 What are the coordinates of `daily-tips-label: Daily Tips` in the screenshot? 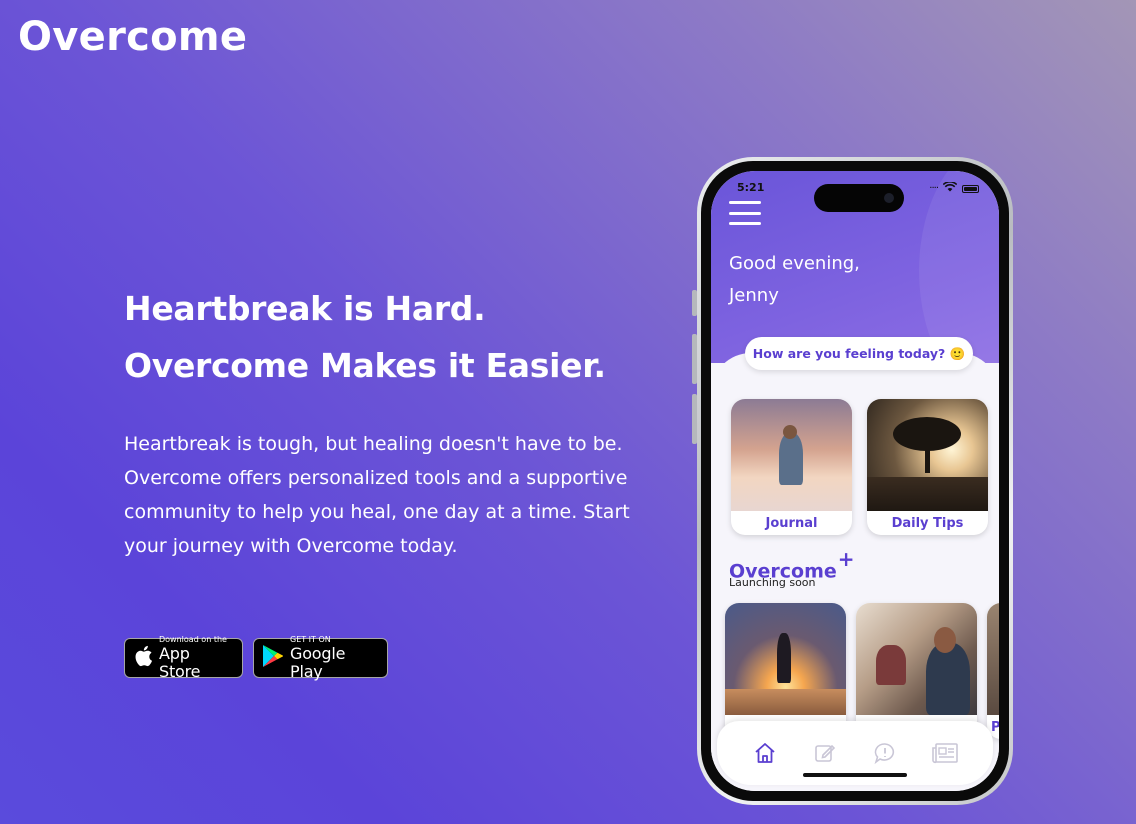 It's located at (927, 523).